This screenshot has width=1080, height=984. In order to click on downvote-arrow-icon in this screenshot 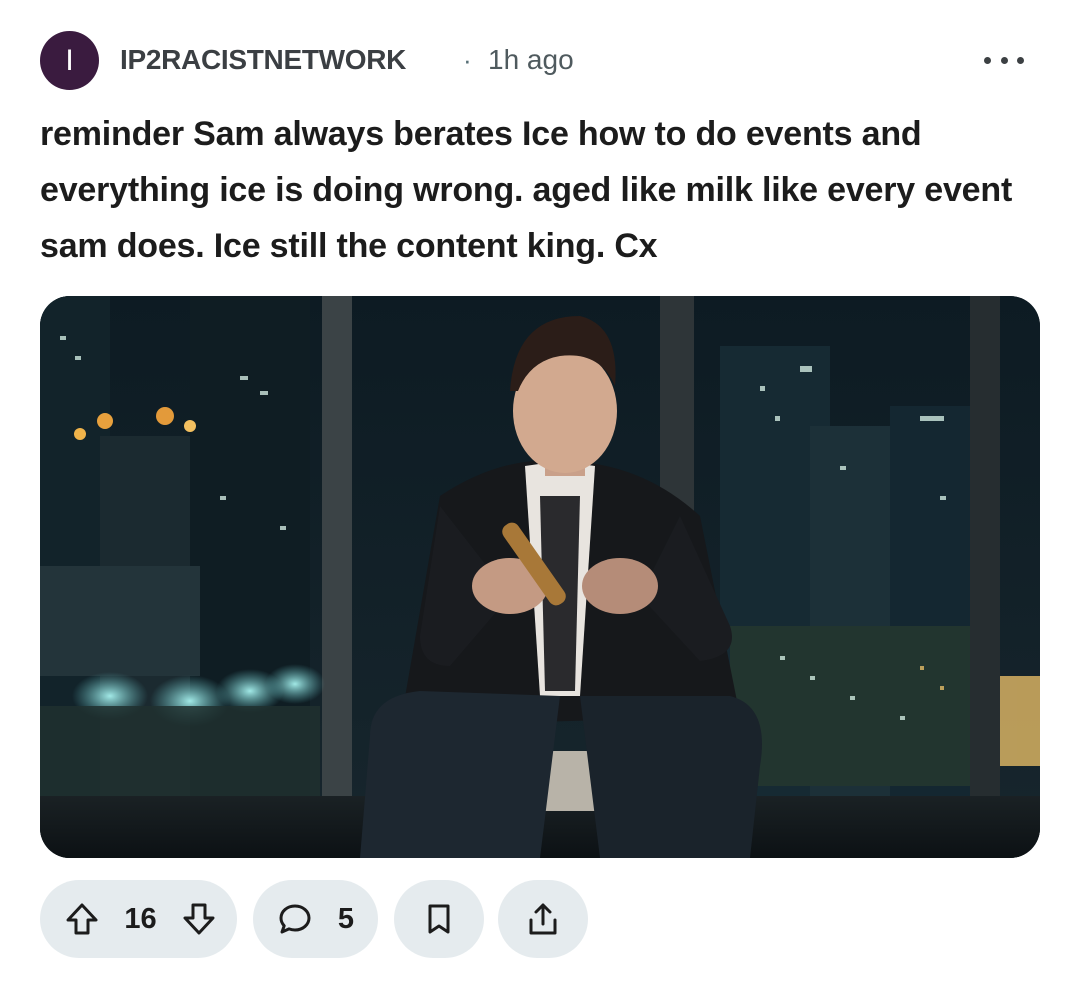, I will do `click(199, 919)`.